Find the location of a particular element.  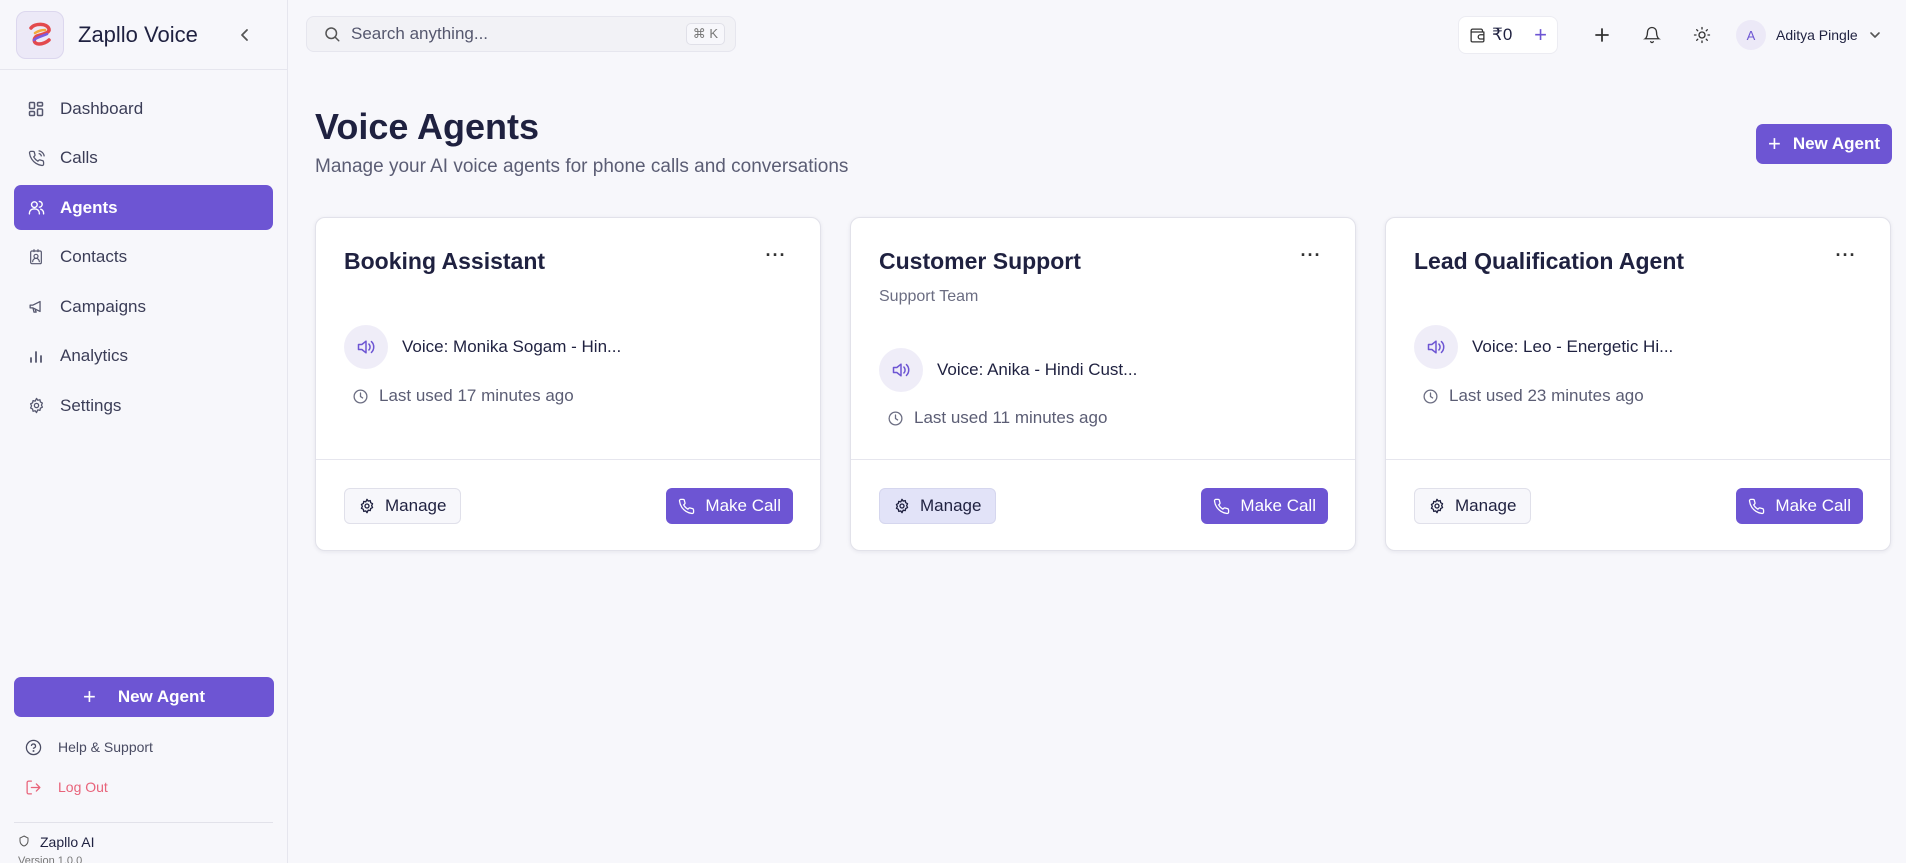

last-used-text: Last used 11 minutes ago is located at coordinates (1011, 417).